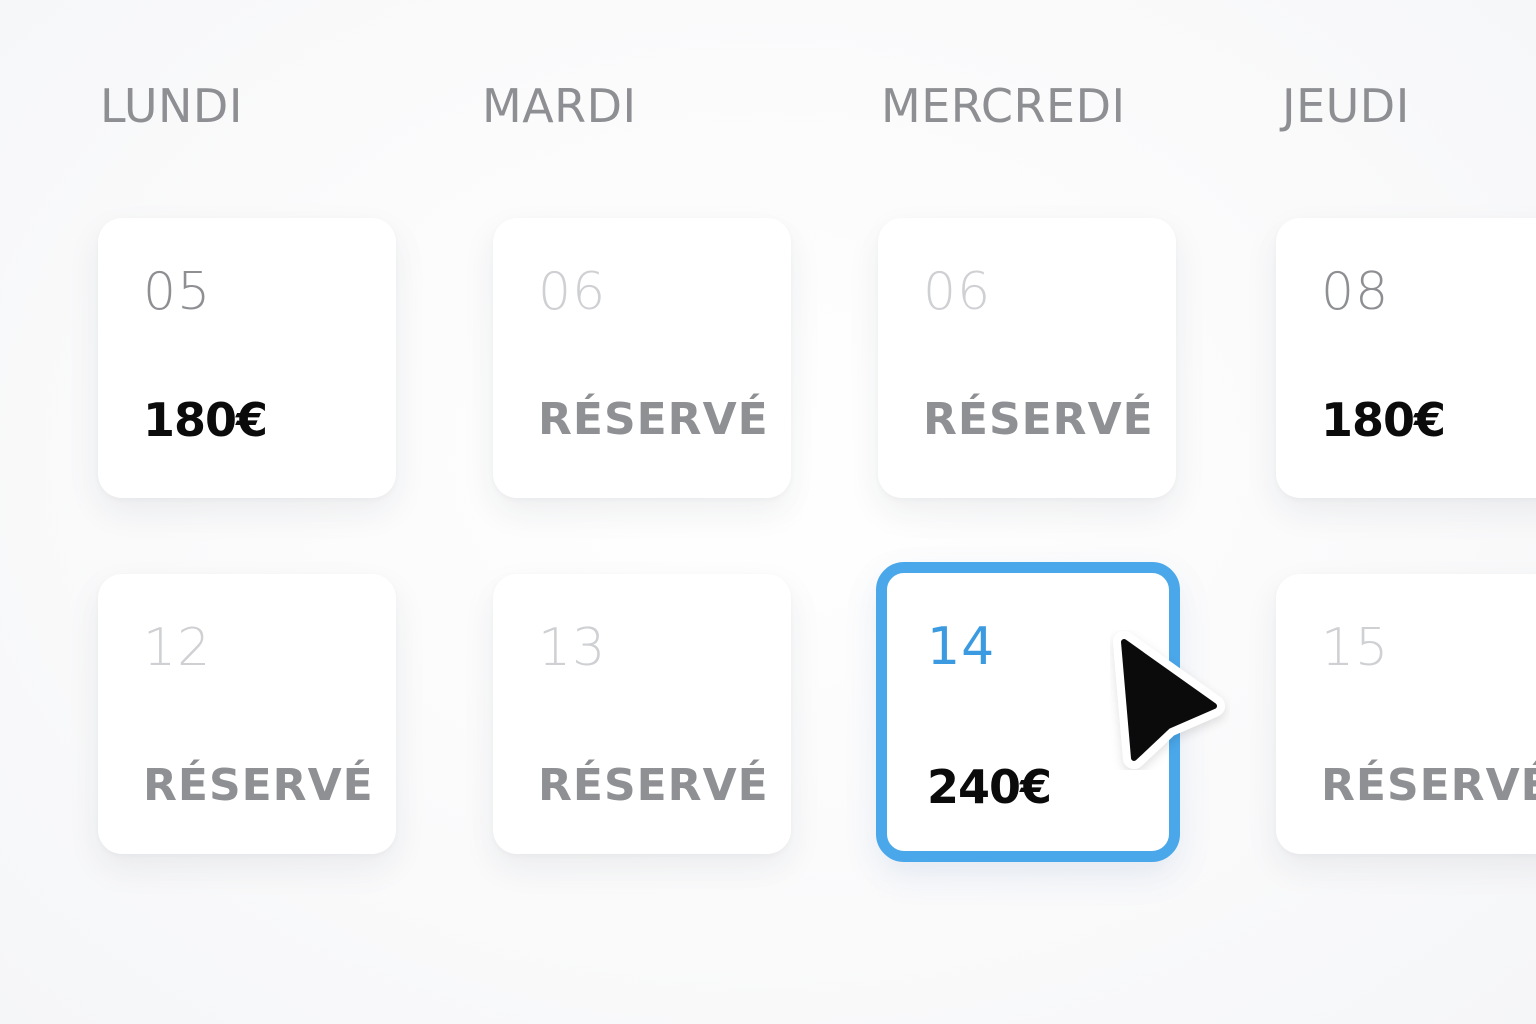 This screenshot has height=1024, width=1536. I want to click on mouse-pointer-icon, so click(1169, 700).